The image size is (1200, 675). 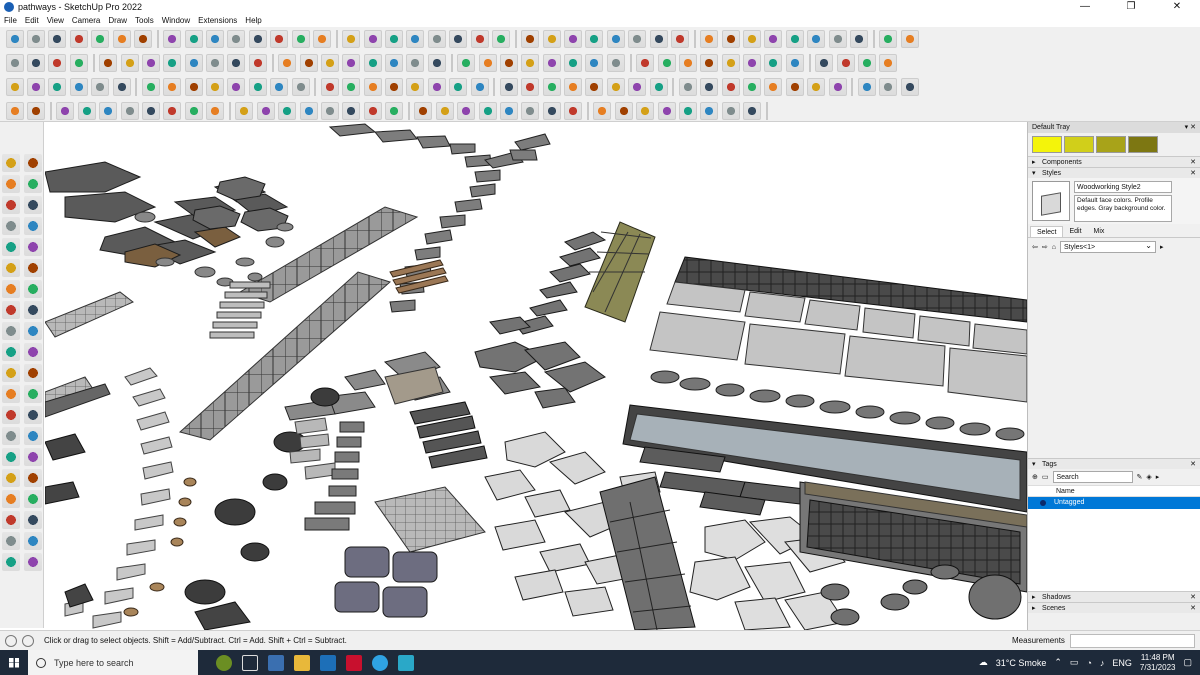 I want to click on windows-start-icon, so click(x=14, y=662).